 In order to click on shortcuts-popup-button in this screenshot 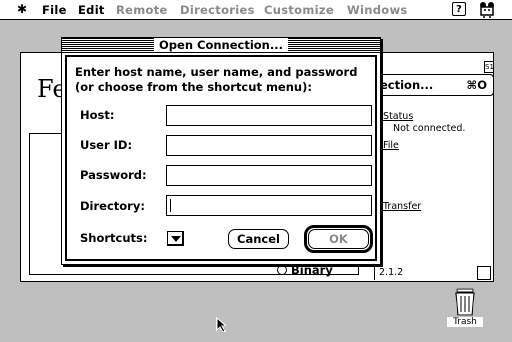, I will do `click(175, 238)`.